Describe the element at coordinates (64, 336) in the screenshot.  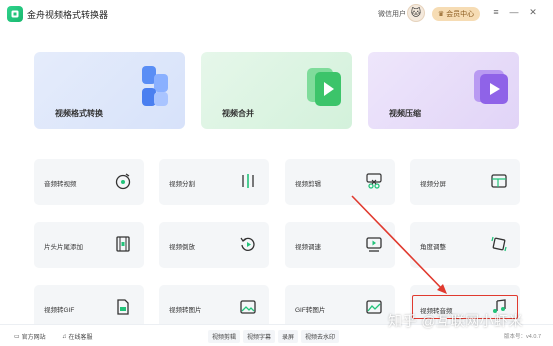
I see `headset-icon: ♫` at that location.